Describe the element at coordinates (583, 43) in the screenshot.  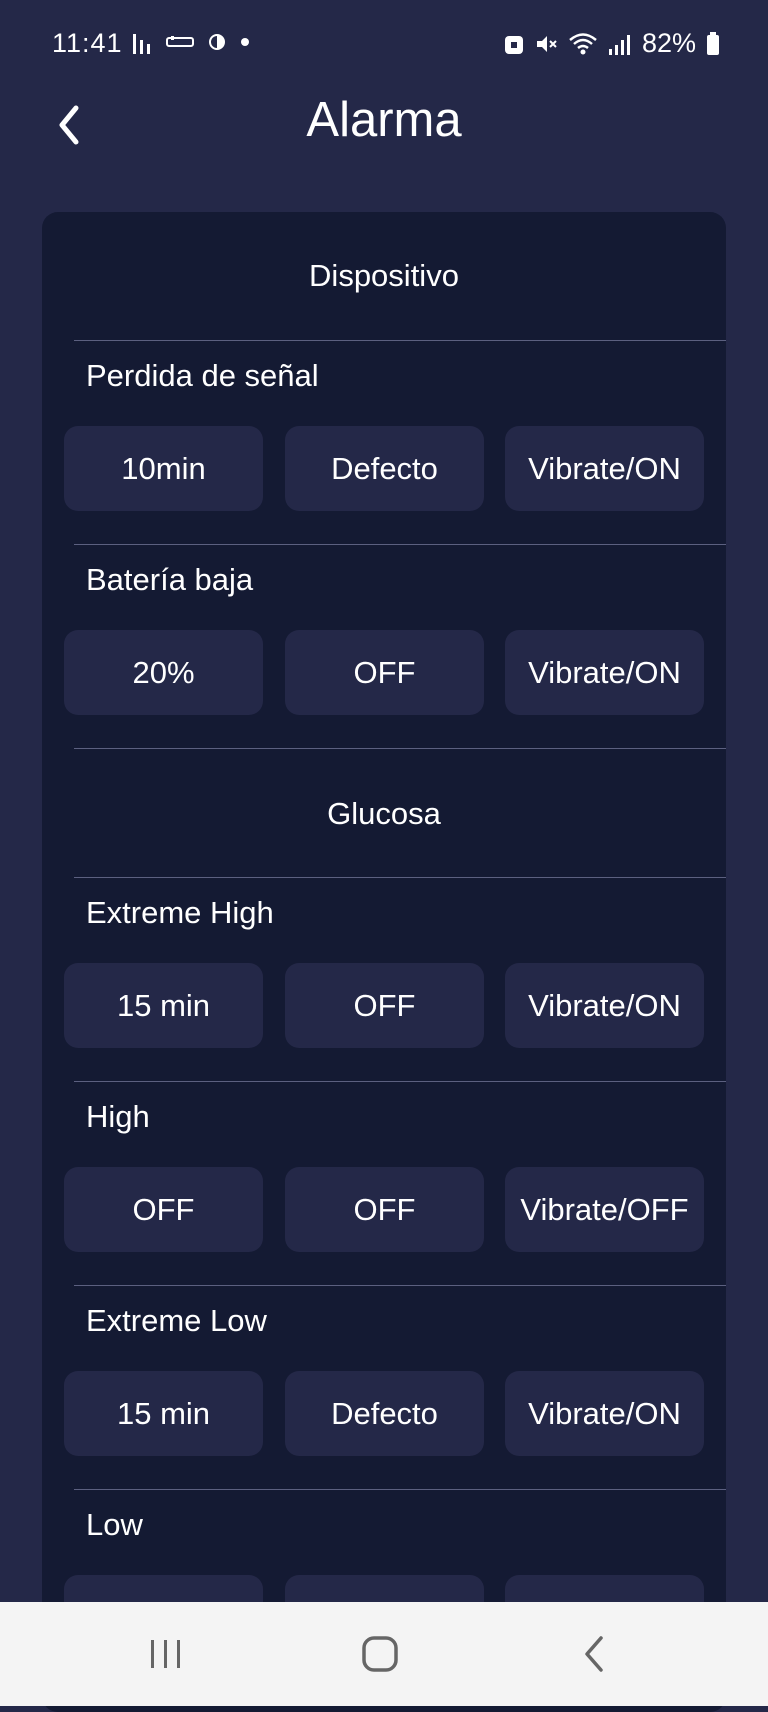
I see `wifi-icon` at that location.